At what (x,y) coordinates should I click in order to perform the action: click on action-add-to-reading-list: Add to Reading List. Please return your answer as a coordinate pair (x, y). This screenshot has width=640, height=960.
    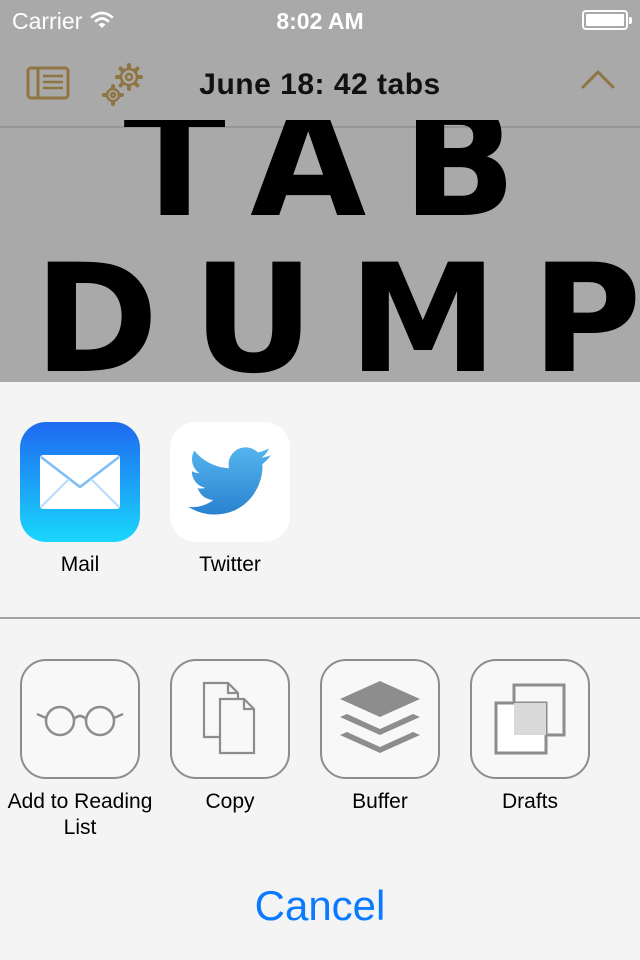
    Looking at the image, I should click on (80, 750).